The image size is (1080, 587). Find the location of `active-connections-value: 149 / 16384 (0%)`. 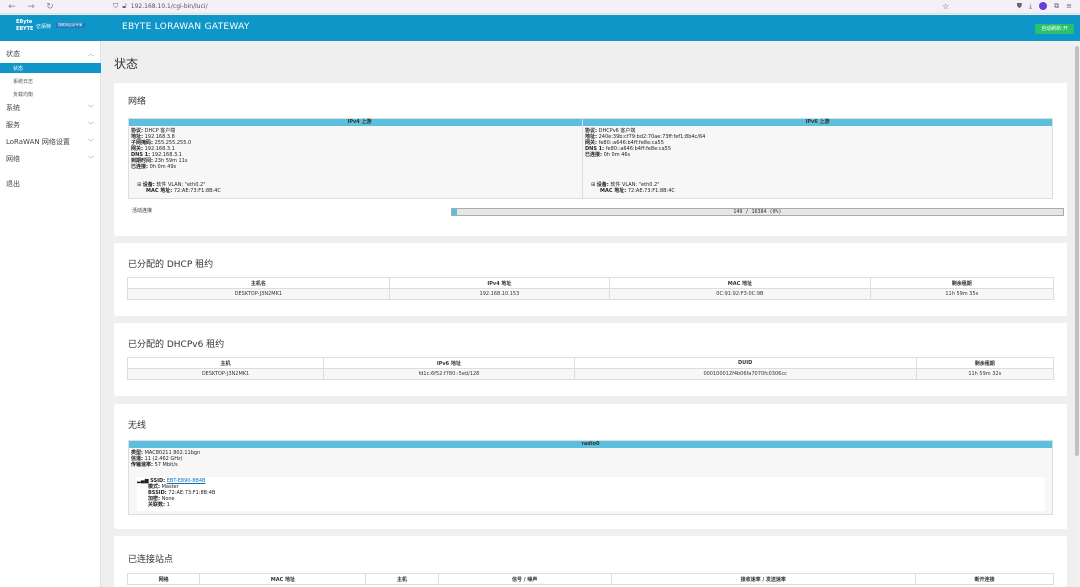

active-connections-value: 149 / 16384 (0%) is located at coordinates (757, 212).